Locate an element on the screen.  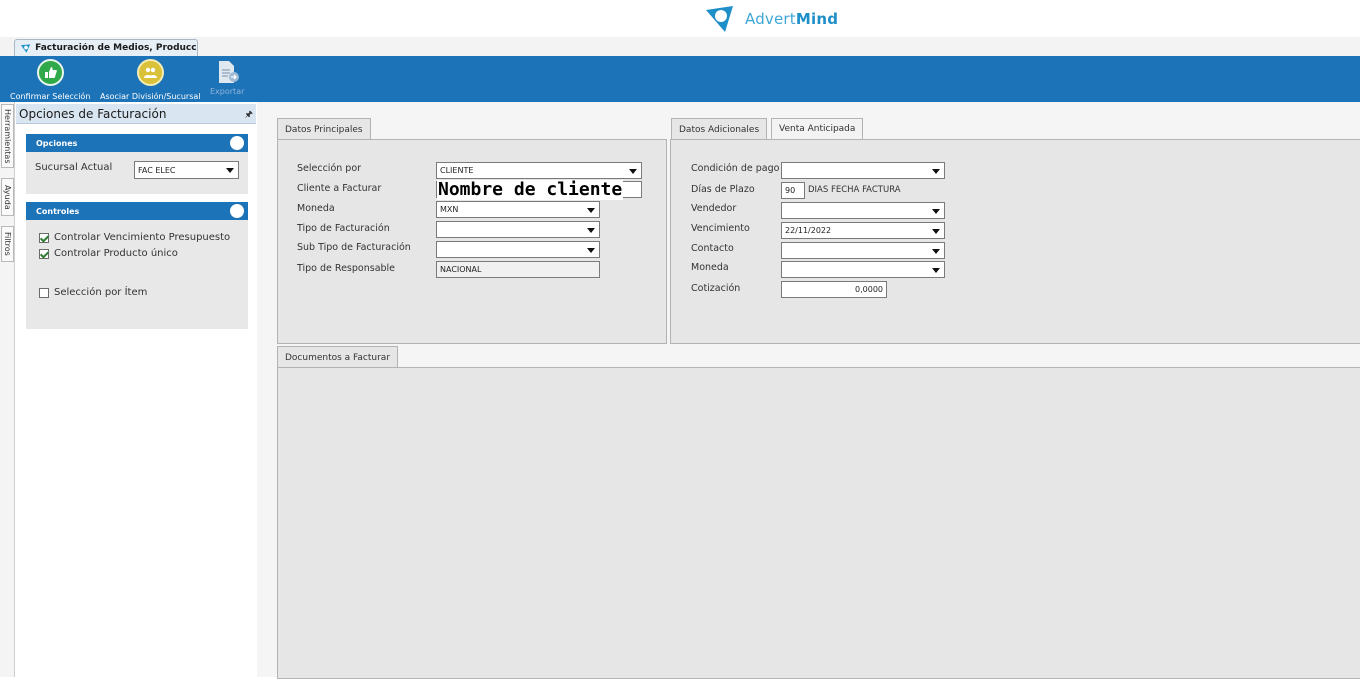
checkbox-unchecked-icon is located at coordinates (44, 292).